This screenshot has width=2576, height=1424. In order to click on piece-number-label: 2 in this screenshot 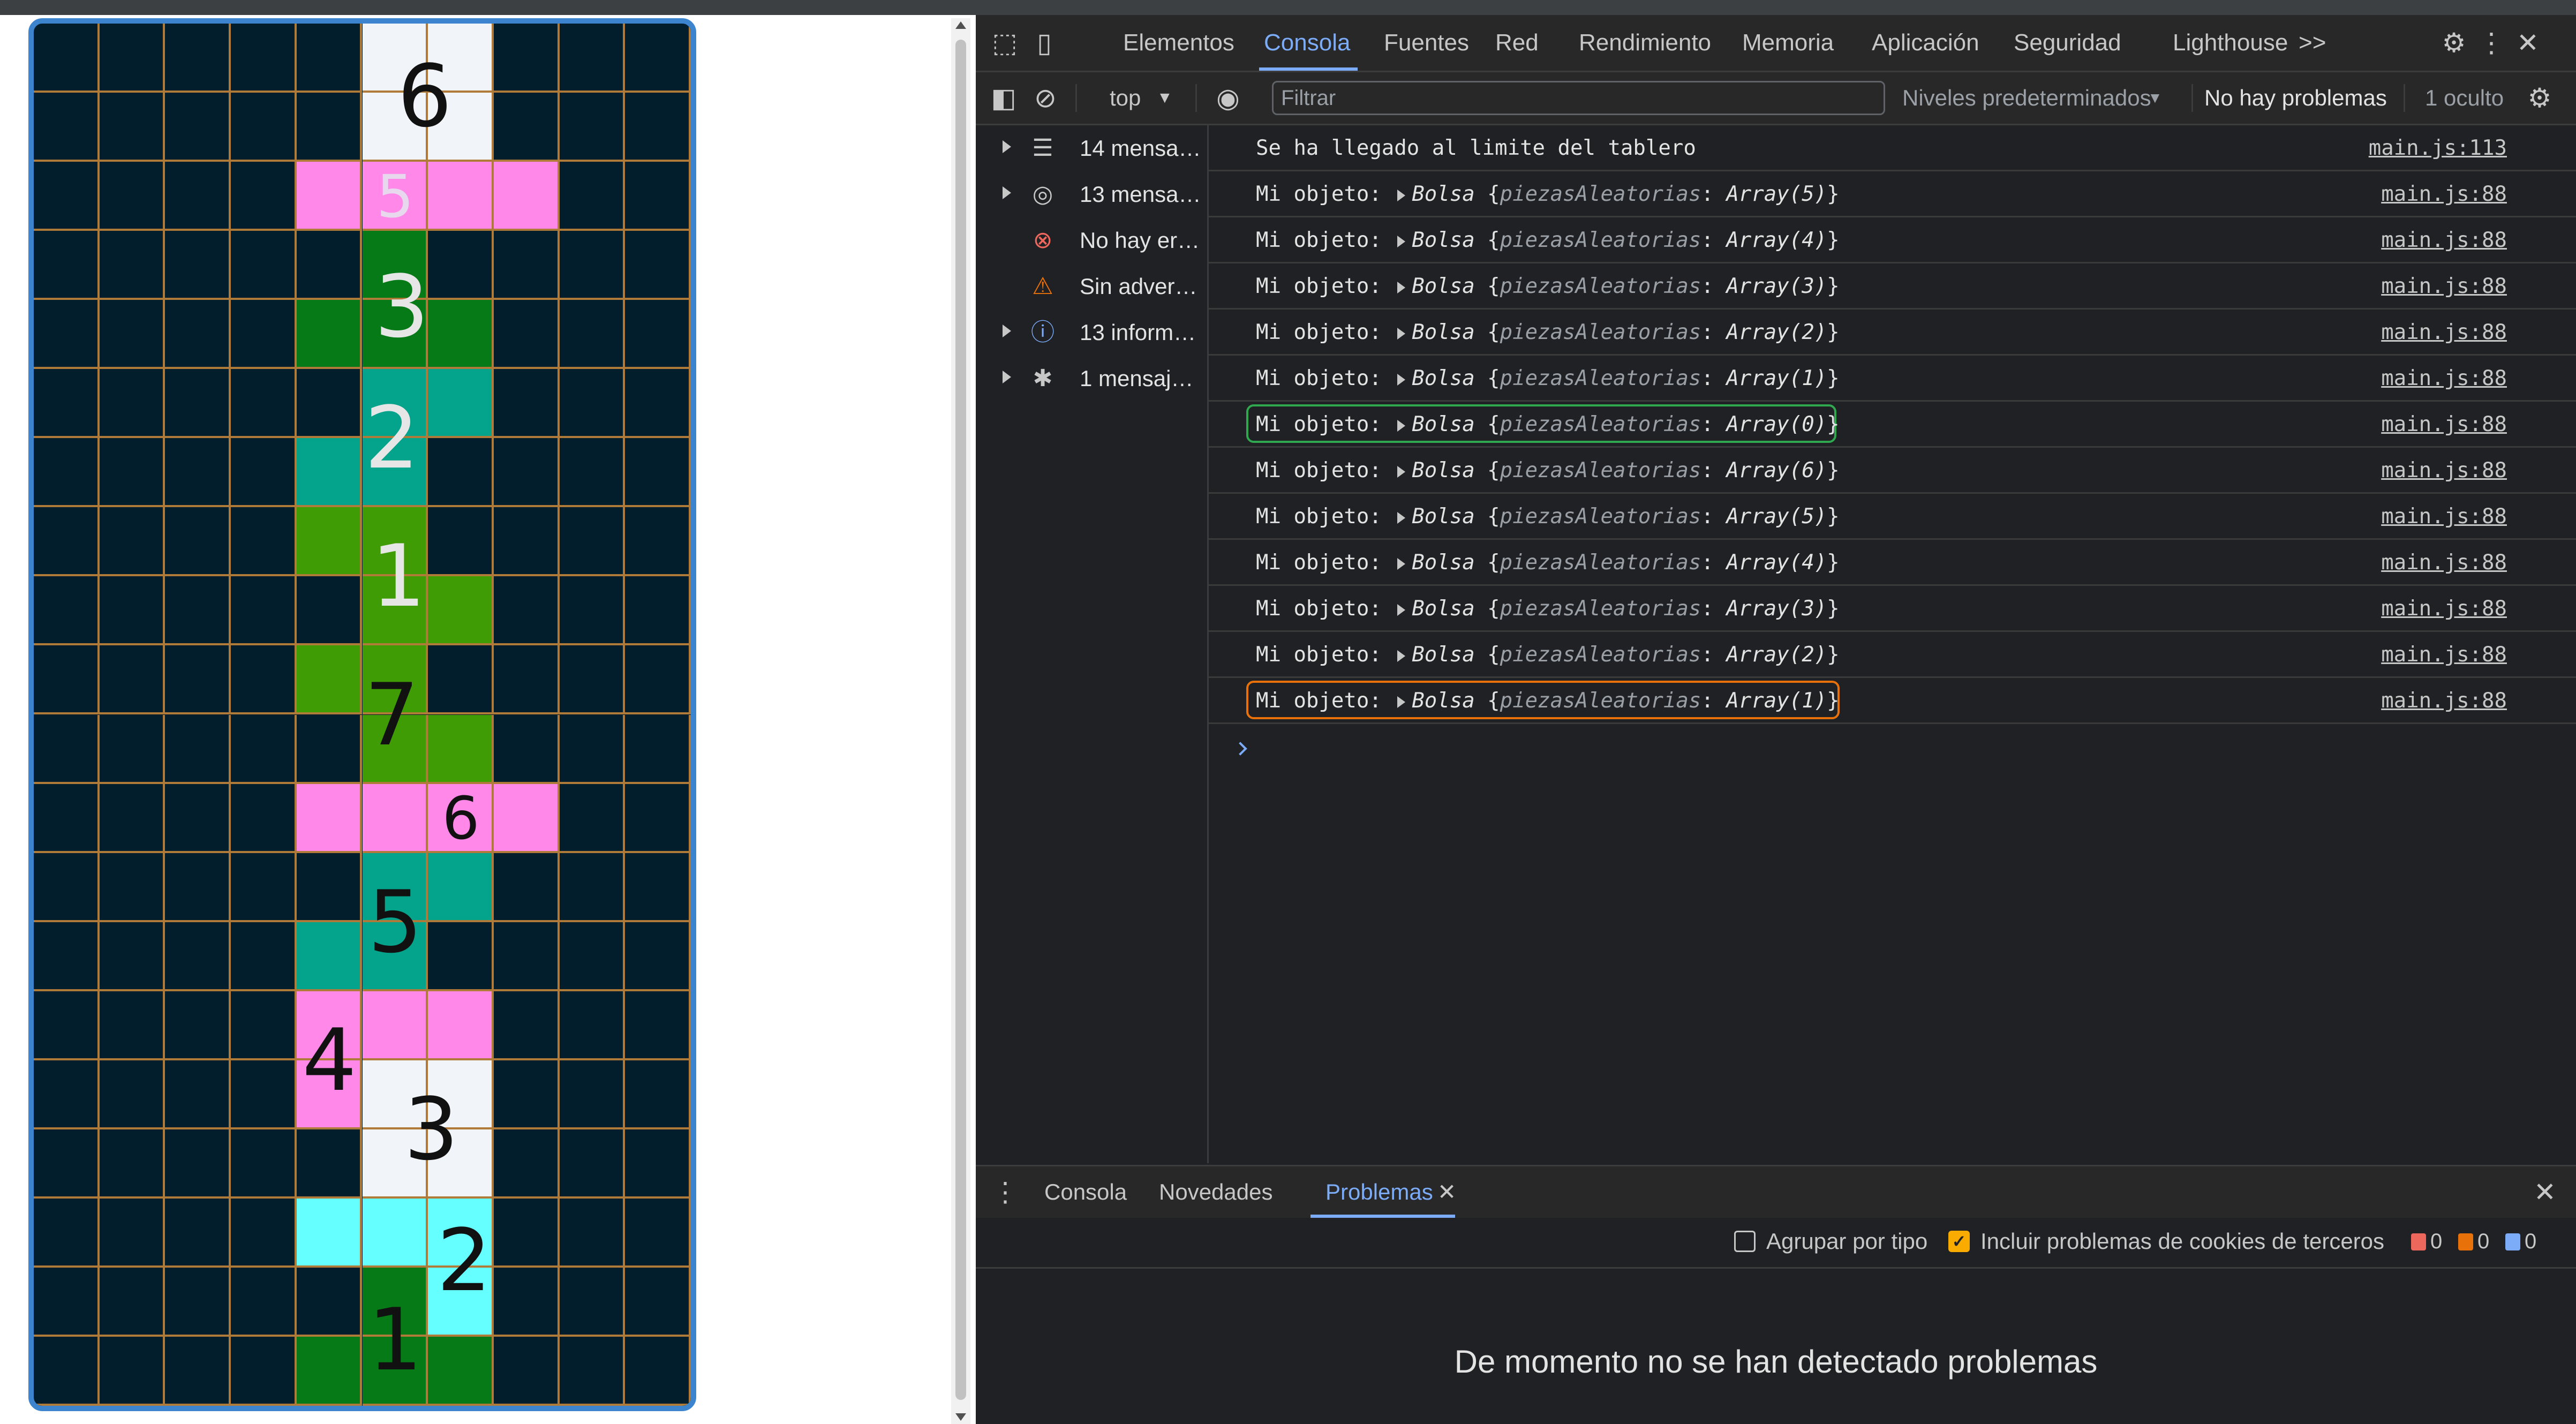, I will do `click(464, 1260)`.